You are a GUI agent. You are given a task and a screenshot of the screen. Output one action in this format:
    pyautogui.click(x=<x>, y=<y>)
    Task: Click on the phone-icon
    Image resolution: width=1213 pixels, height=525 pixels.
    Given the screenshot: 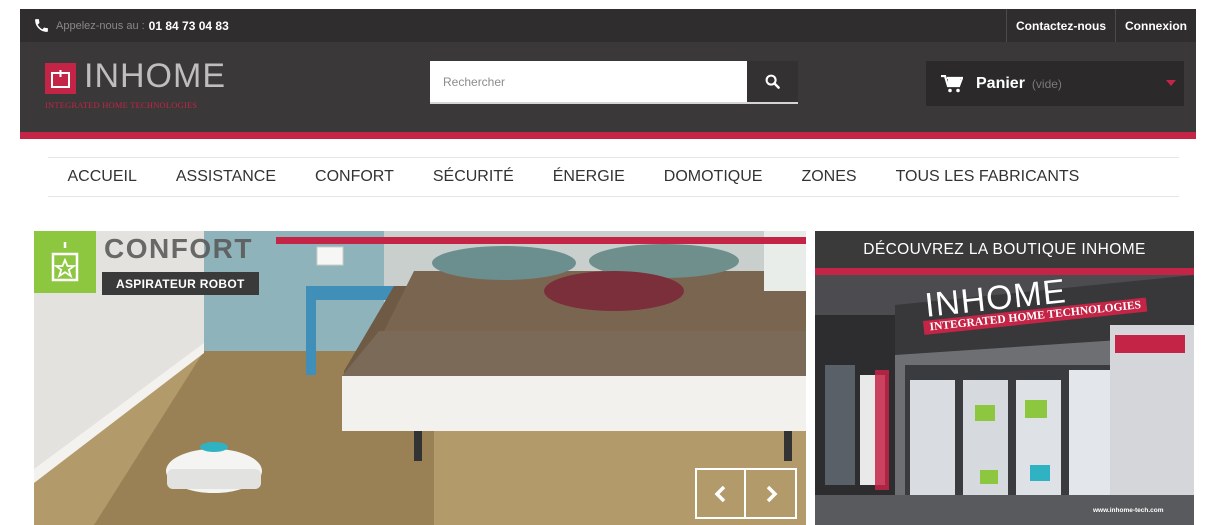 What is the action you would take?
    pyautogui.click(x=41, y=25)
    